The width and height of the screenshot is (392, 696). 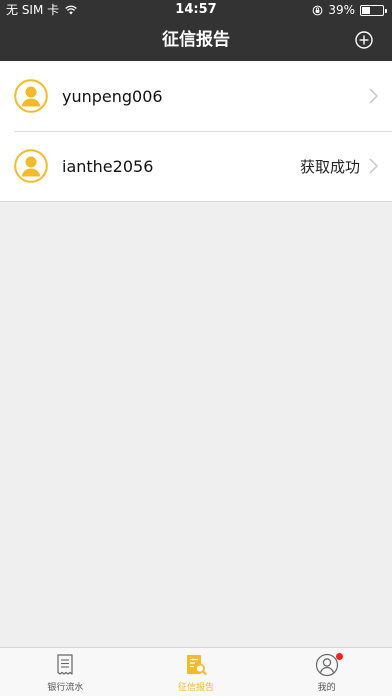 I want to click on tab-bank-statement: 银行流水, so click(x=65, y=672).